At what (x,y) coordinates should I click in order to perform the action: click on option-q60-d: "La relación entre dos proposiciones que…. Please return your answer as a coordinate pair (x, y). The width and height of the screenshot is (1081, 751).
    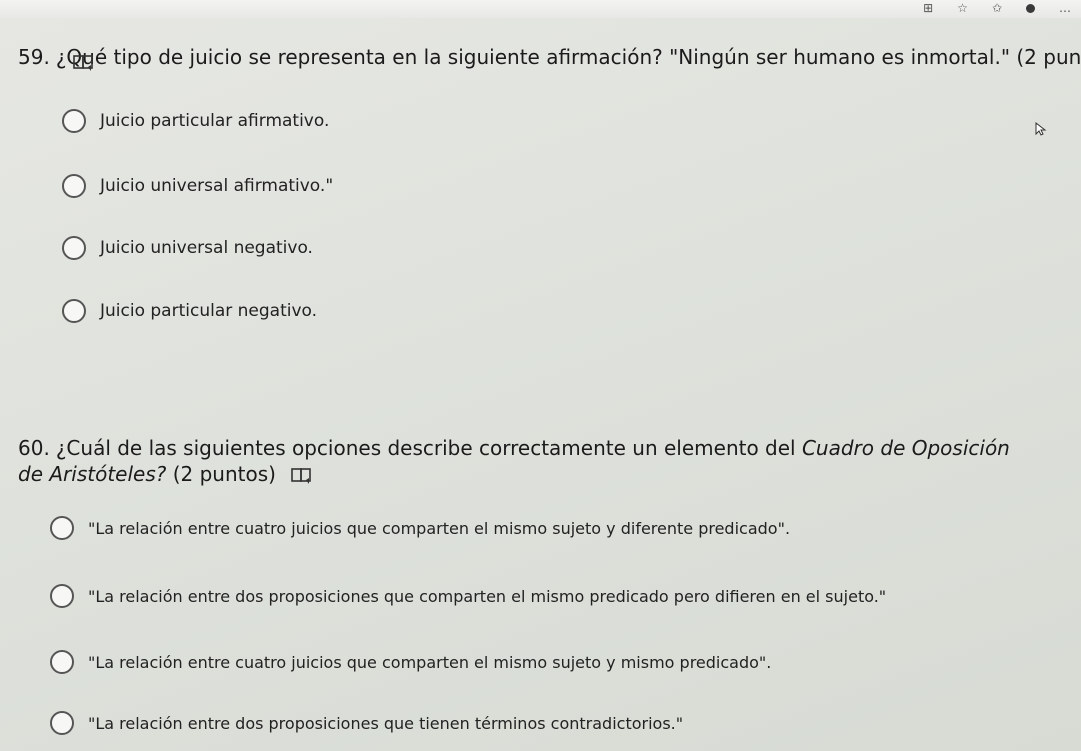
    Looking at the image, I should click on (366, 723).